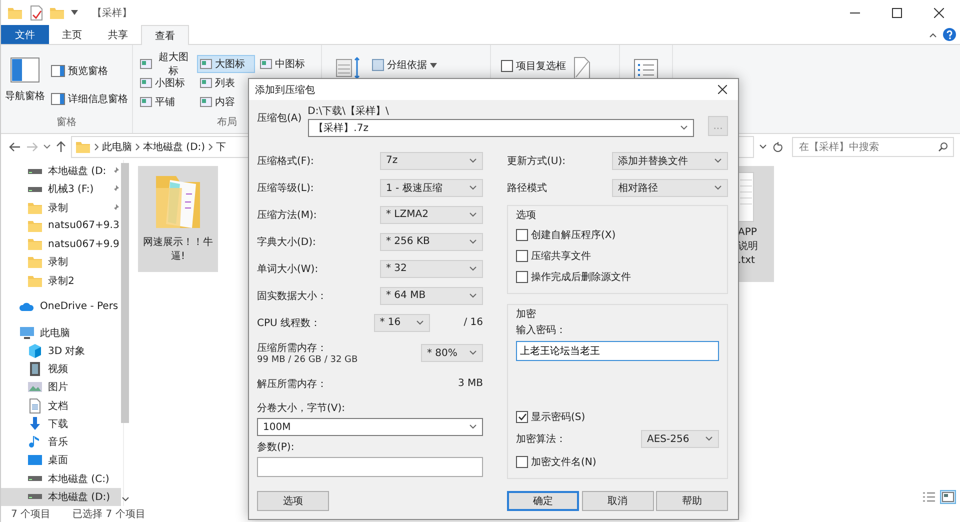 This screenshot has width=960, height=522. Describe the element at coordinates (293, 501) in the screenshot. I see `options-button: 选项` at that location.